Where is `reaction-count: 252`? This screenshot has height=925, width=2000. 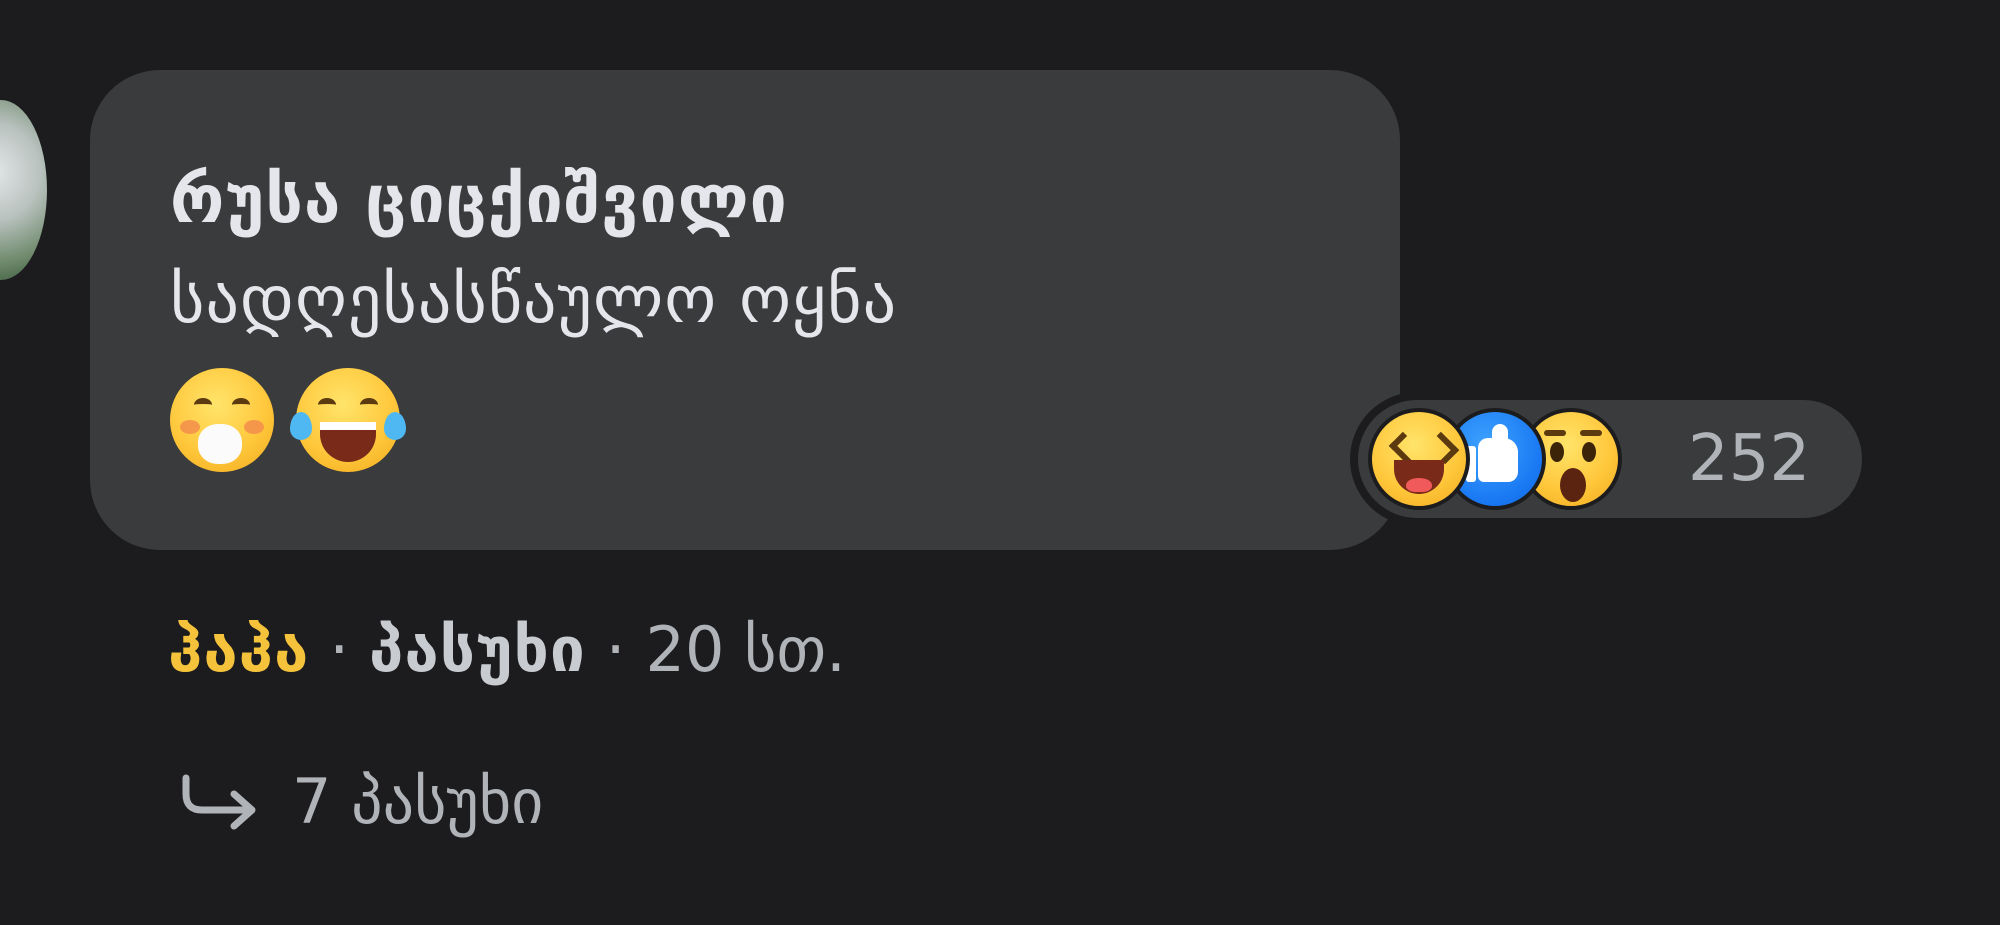
reaction-count: 252 is located at coordinates (1749, 459).